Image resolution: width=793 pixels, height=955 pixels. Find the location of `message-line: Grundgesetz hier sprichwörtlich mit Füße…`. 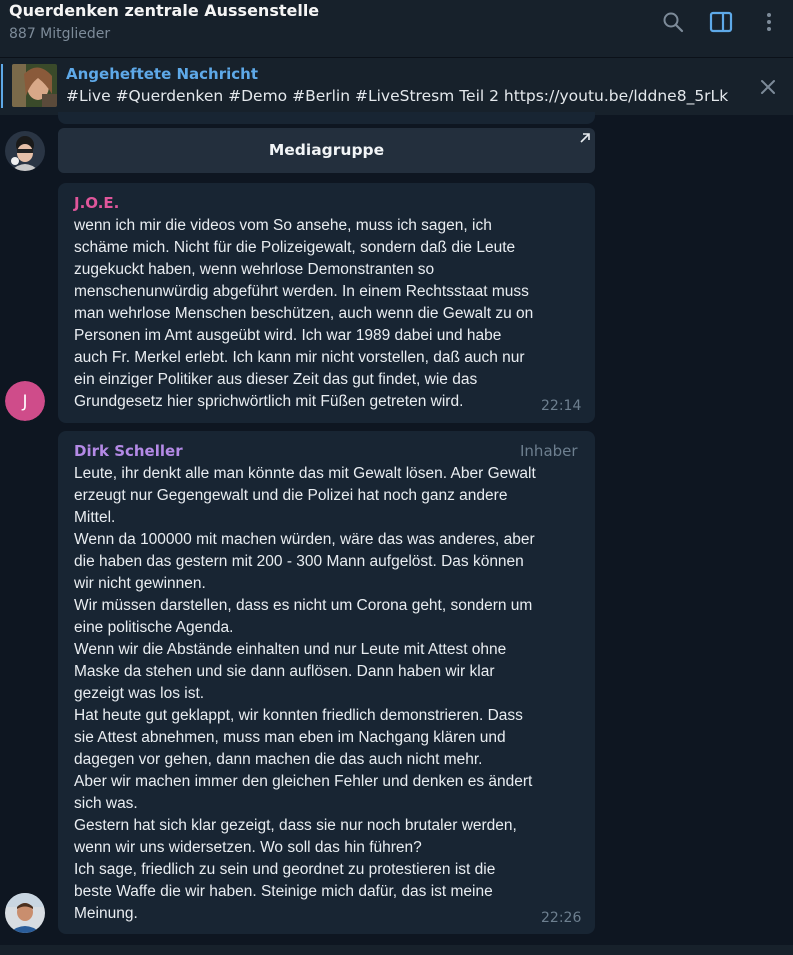

message-line: Grundgesetz hier sprichwörtlich mit Füße… is located at coordinates (269, 401).